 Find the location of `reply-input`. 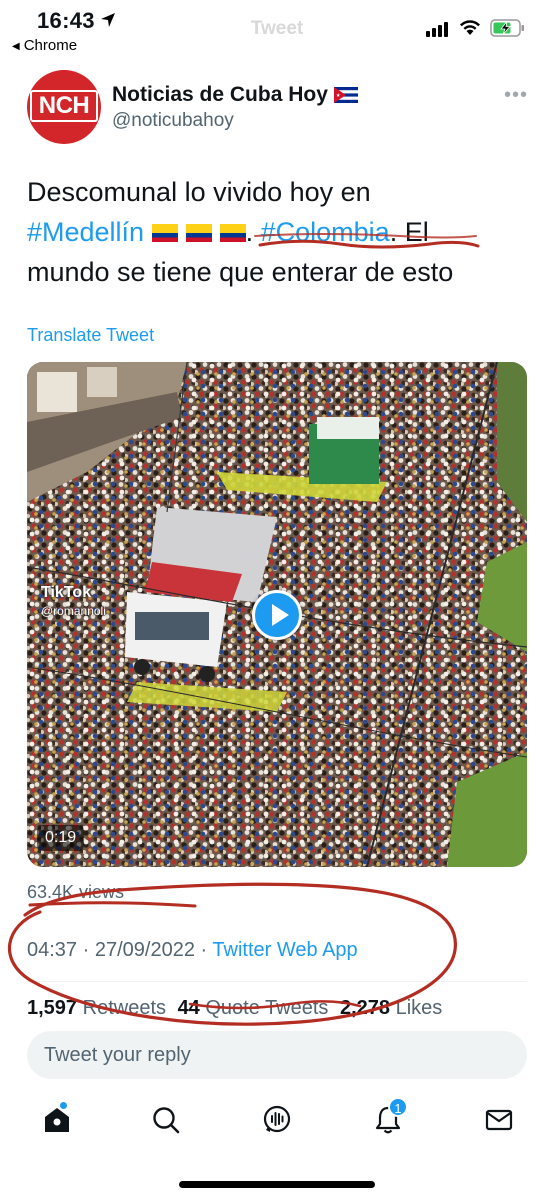

reply-input is located at coordinates (277, 1055).